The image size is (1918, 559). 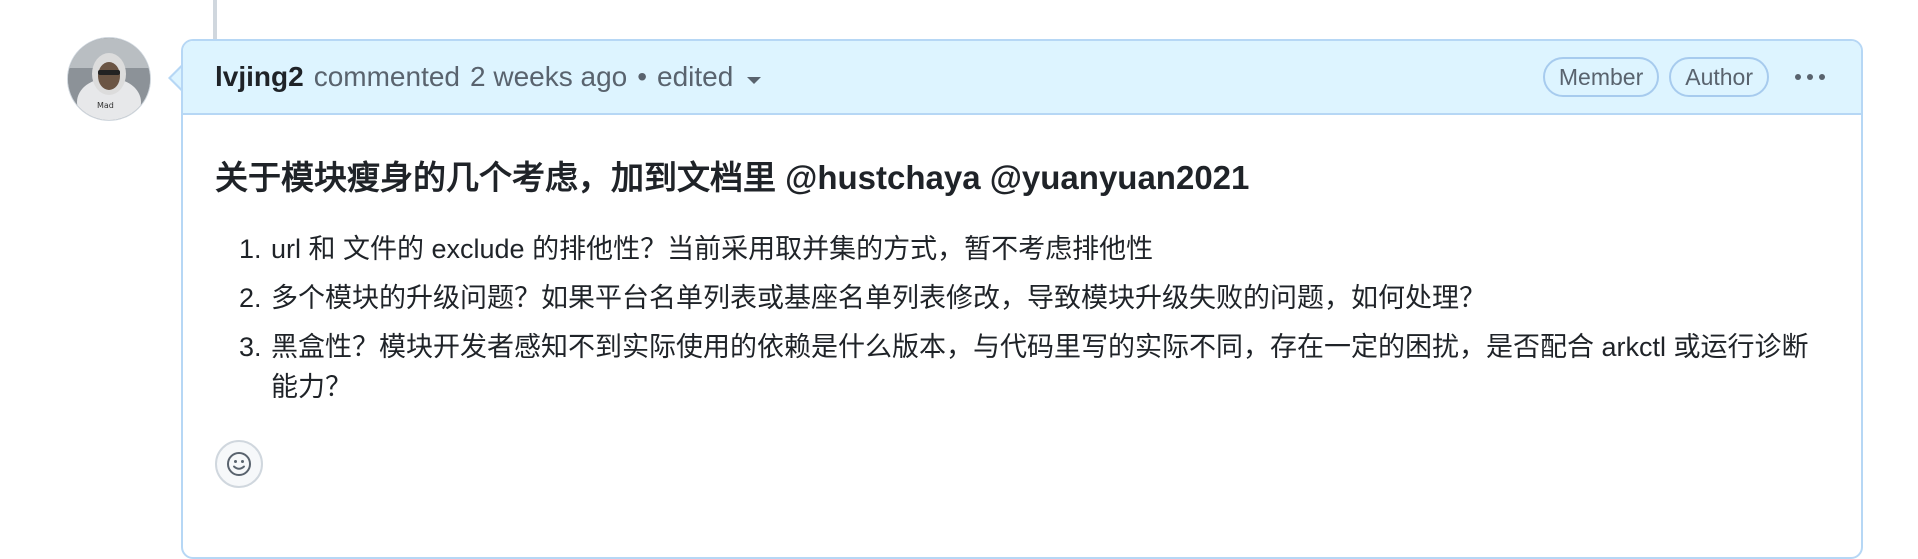 What do you see at coordinates (1719, 77) in the screenshot?
I see `author-badge: Author` at bounding box center [1719, 77].